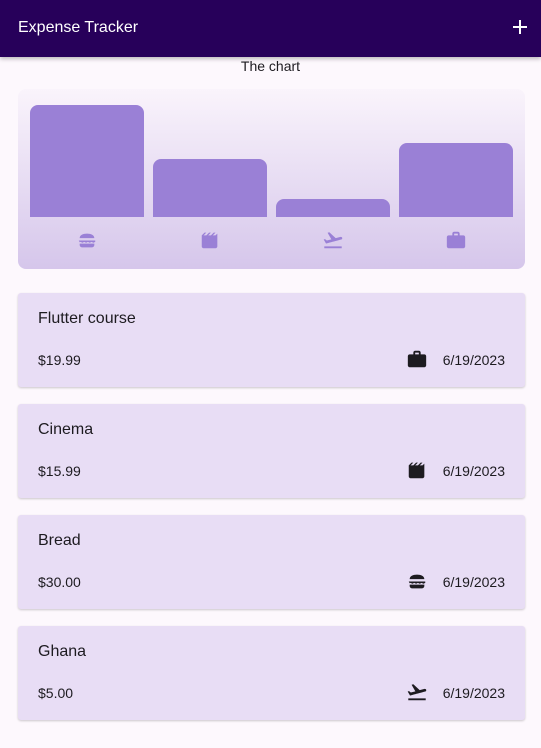  I want to click on bar-slot-flight, so click(333, 161).